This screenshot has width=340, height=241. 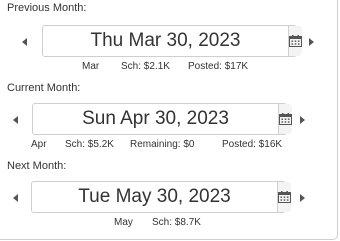 I want to click on next-month-label: Next Month:, so click(x=37, y=166).